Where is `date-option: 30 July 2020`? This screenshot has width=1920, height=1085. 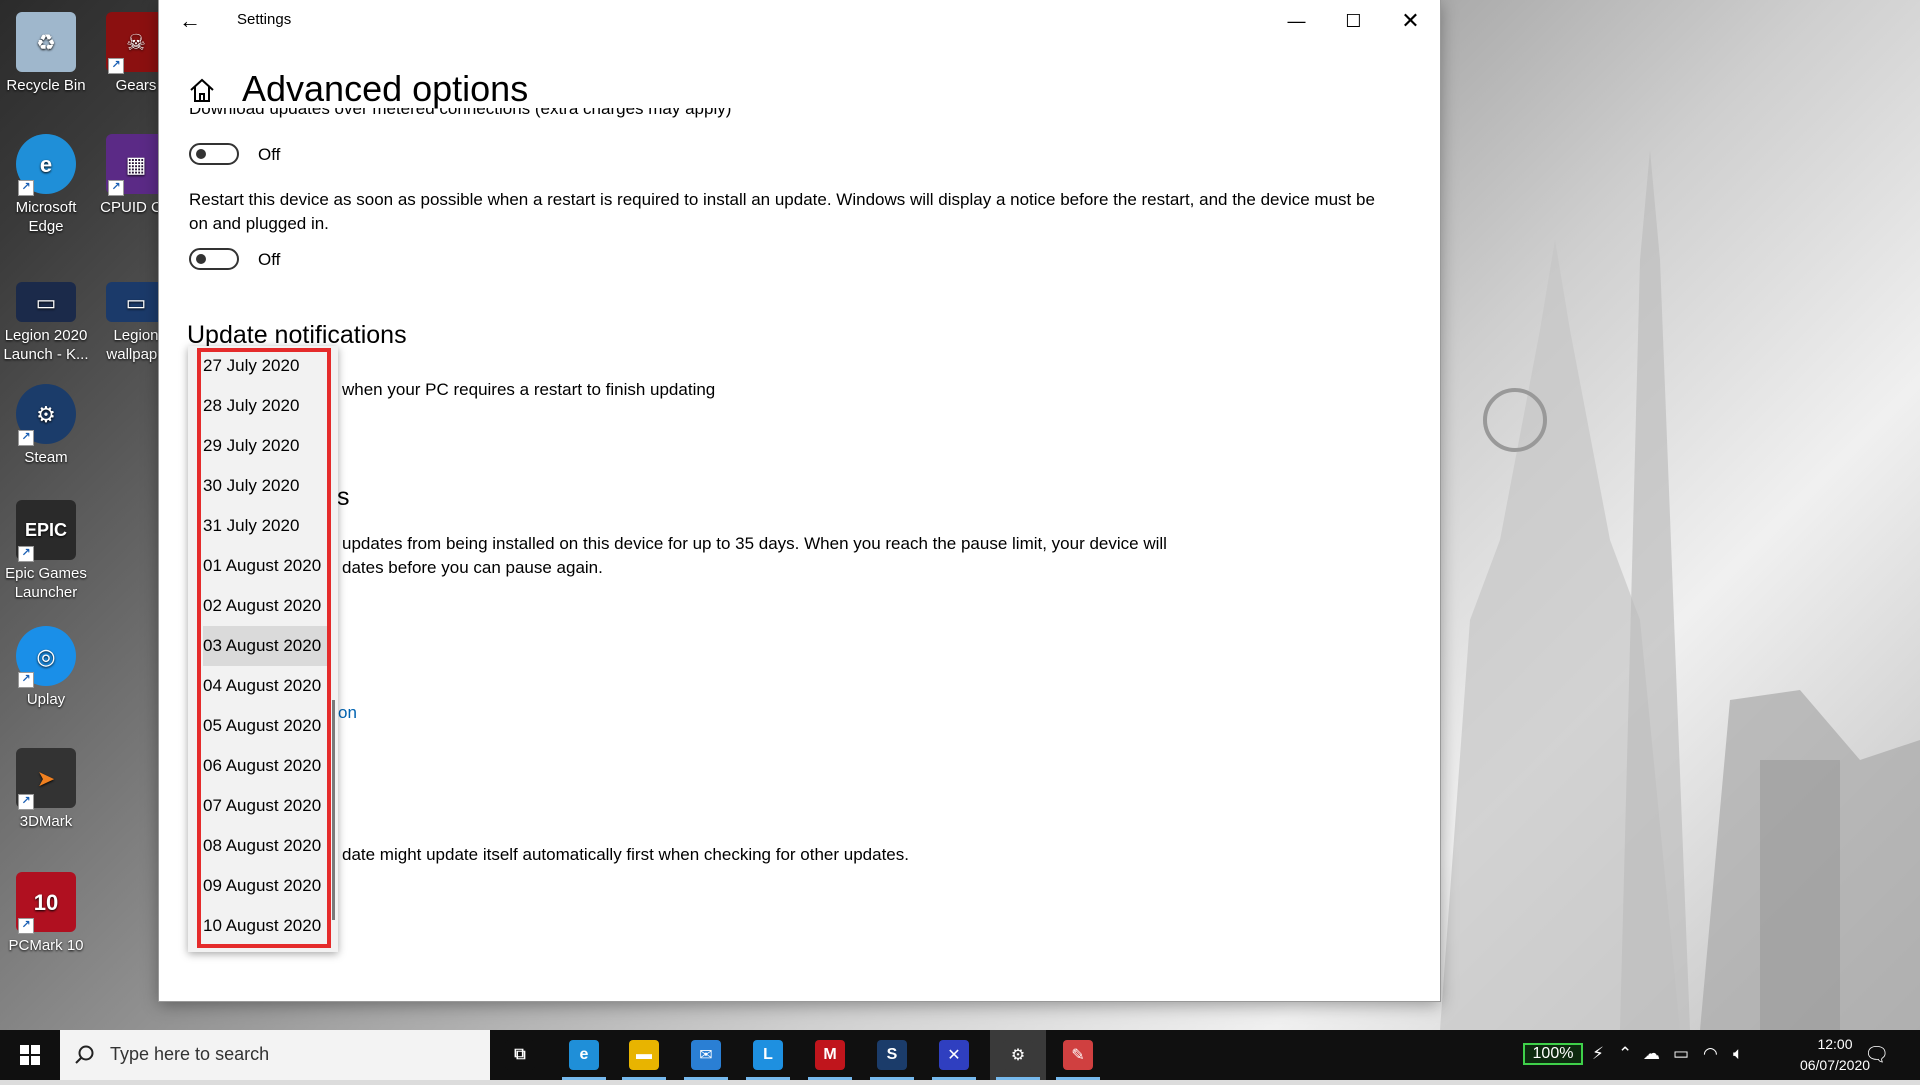 date-option: 30 July 2020 is located at coordinates (266, 486).